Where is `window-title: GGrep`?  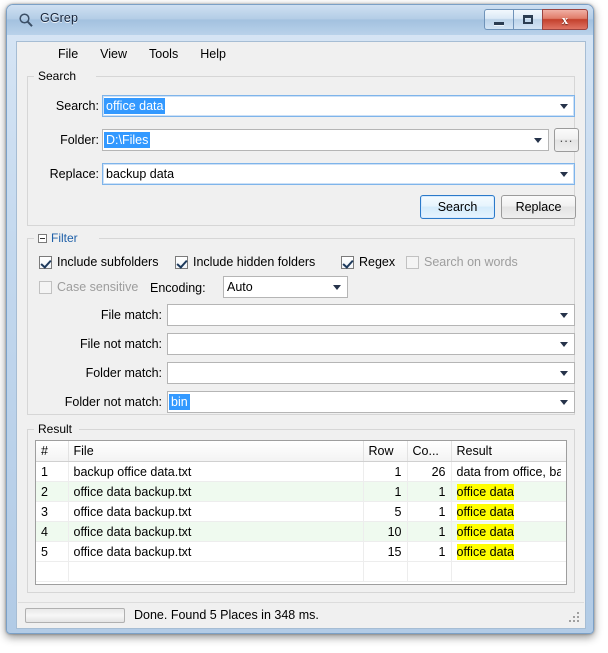
window-title: GGrep is located at coordinates (59, 18).